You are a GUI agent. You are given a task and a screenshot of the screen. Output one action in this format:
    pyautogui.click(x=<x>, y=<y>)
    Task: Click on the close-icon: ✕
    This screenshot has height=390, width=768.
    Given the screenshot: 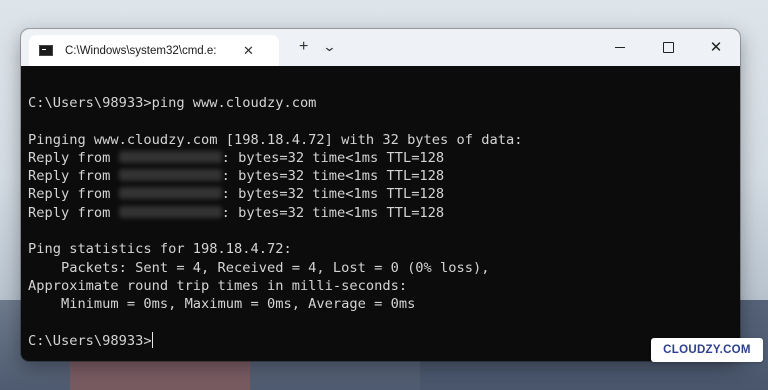 What is the action you would take?
    pyautogui.click(x=716, y=47)
    